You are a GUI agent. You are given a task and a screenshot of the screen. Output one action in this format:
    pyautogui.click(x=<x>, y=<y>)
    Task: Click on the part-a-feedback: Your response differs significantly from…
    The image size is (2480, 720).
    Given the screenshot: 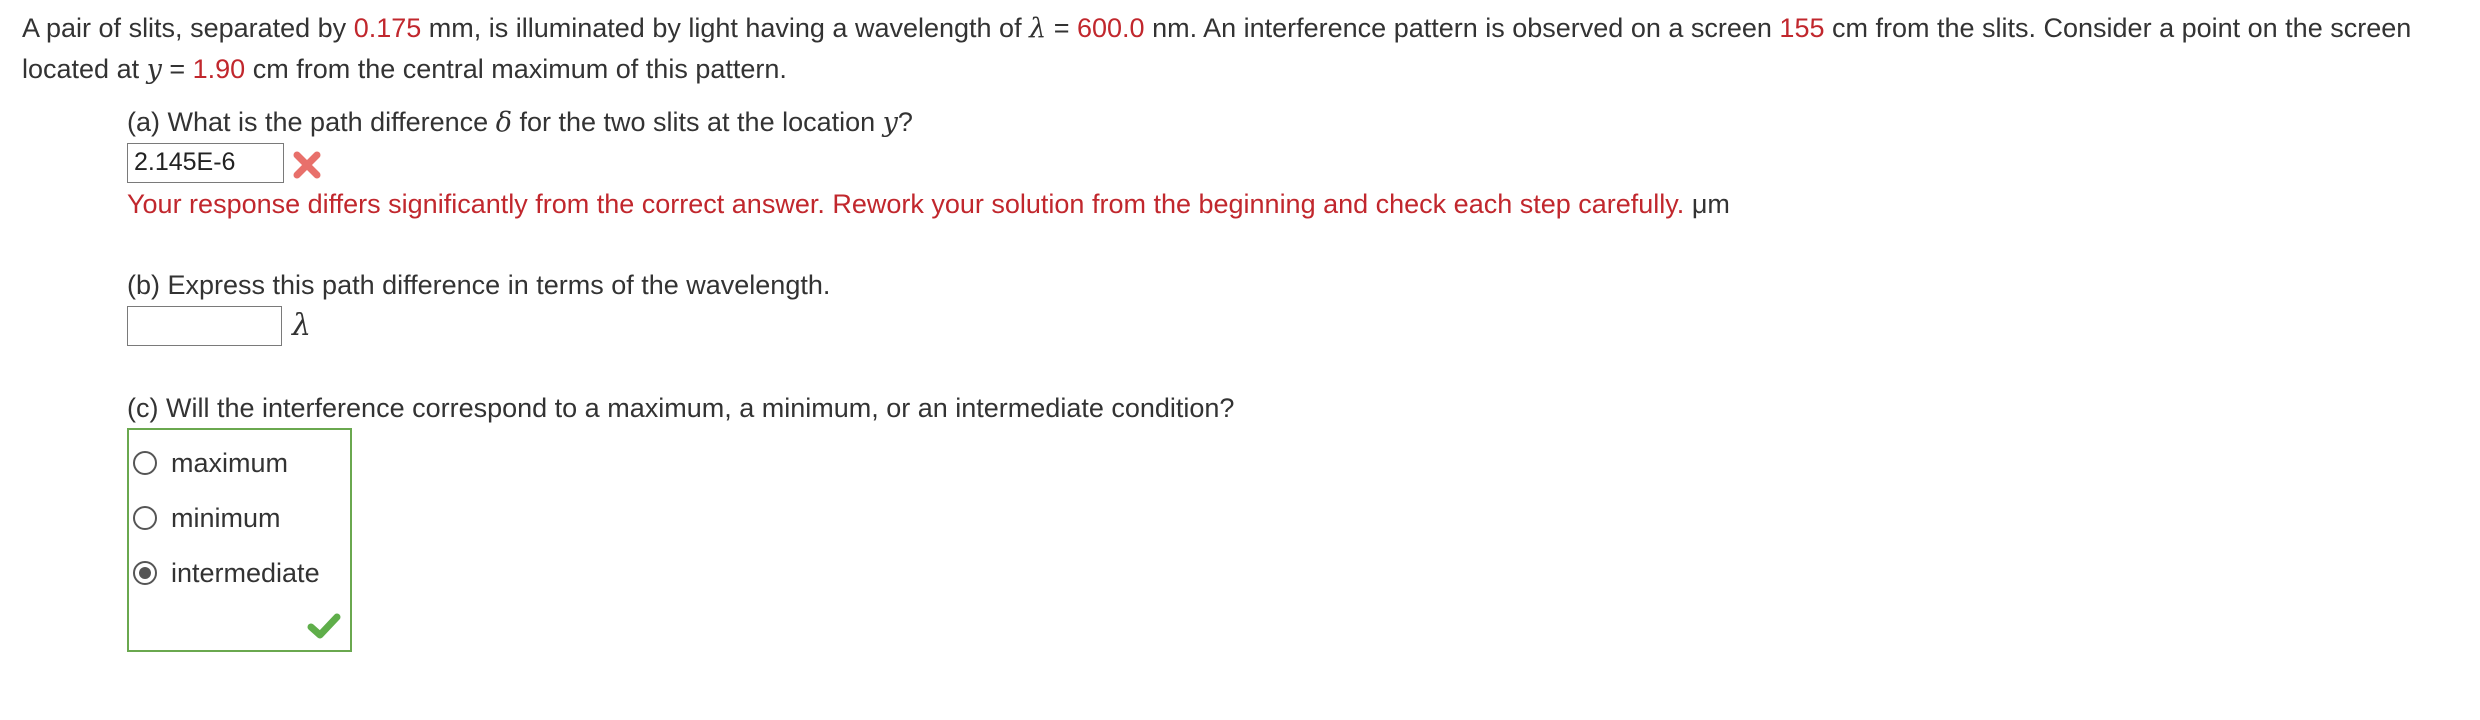 What is the action you would take?
    pyautogui.click(x=928, y=204)
    